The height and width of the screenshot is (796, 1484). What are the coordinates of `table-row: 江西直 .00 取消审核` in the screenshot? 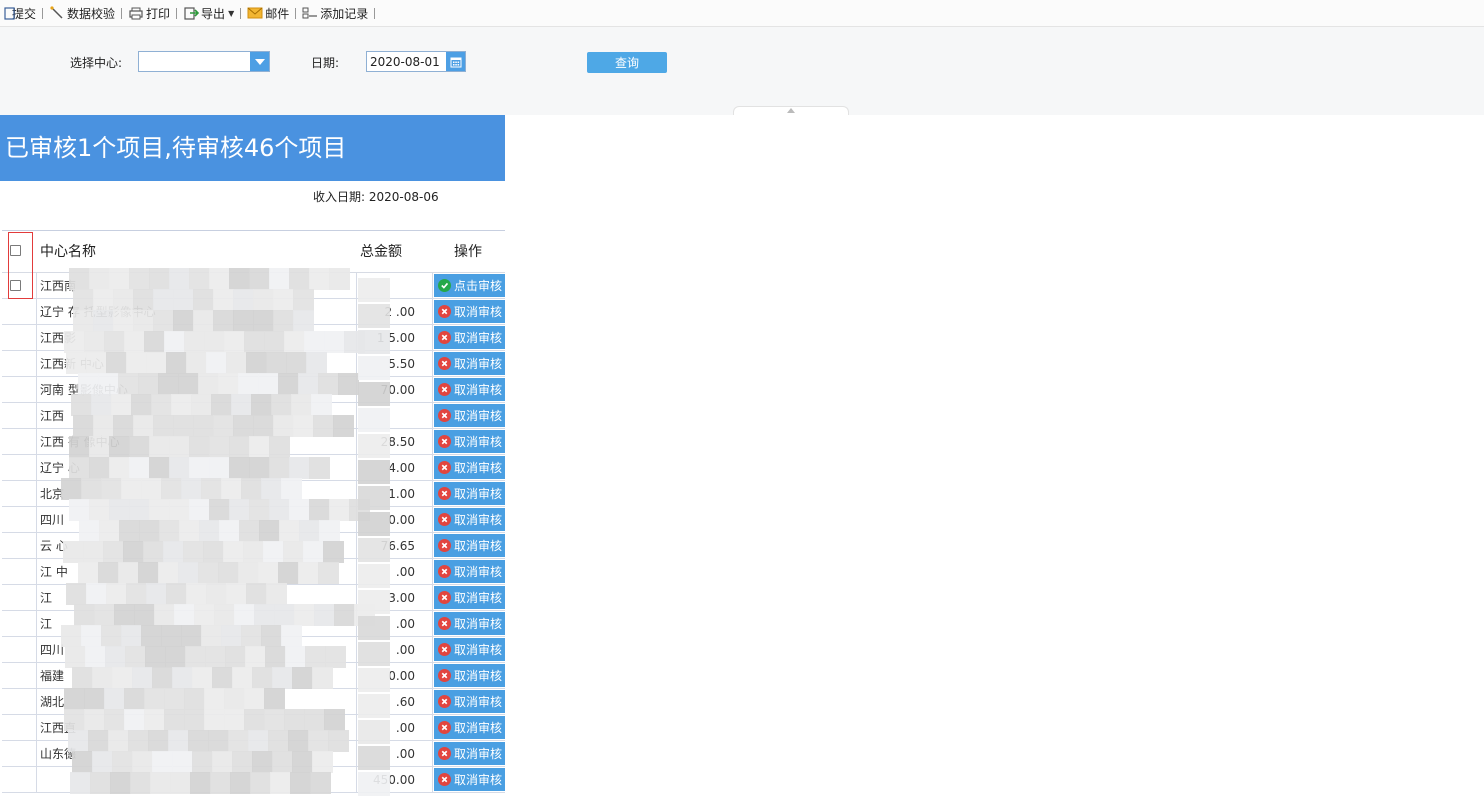 It's located at (253, 728).